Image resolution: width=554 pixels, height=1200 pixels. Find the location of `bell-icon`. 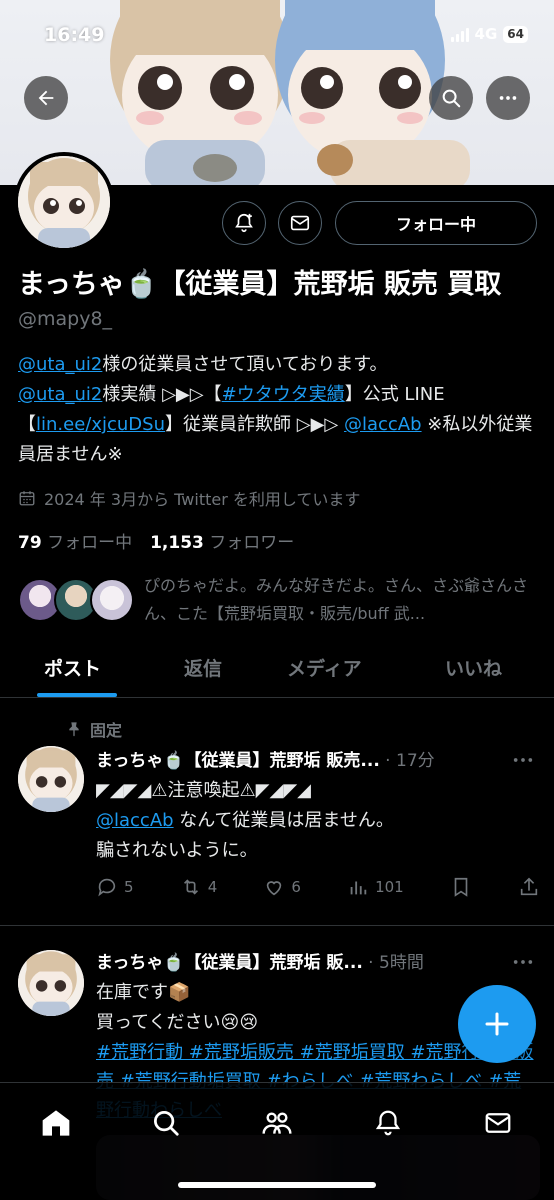

bell-icon is located at coordinates (388, 1123).